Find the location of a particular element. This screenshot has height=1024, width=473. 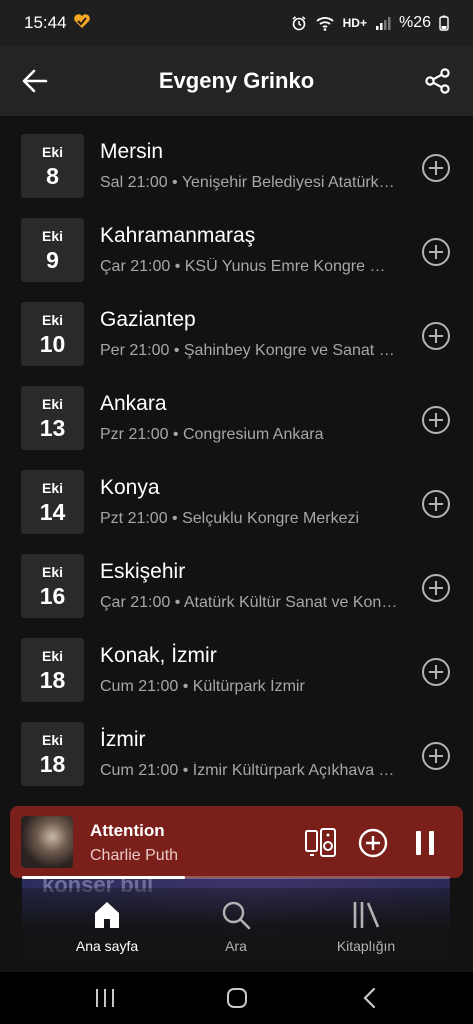

battery-icon is located at coordinates (444, 23).